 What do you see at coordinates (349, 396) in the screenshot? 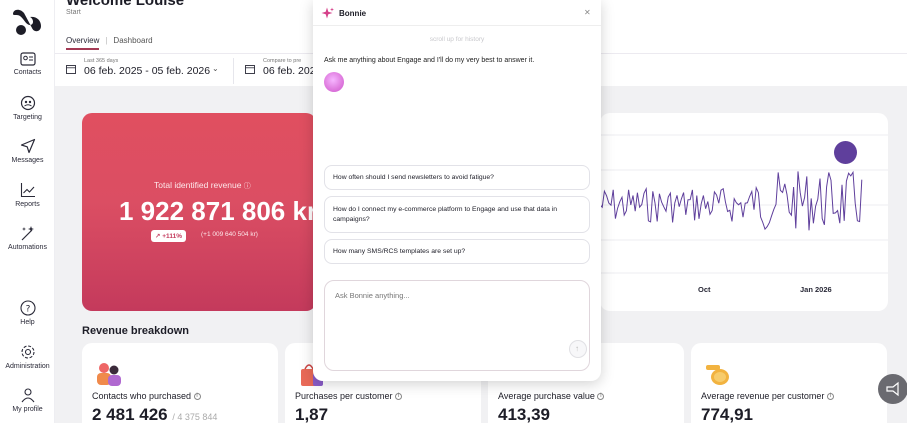
I see `kpi-label: Purchases per customer i` at bounding box center [349, 396].